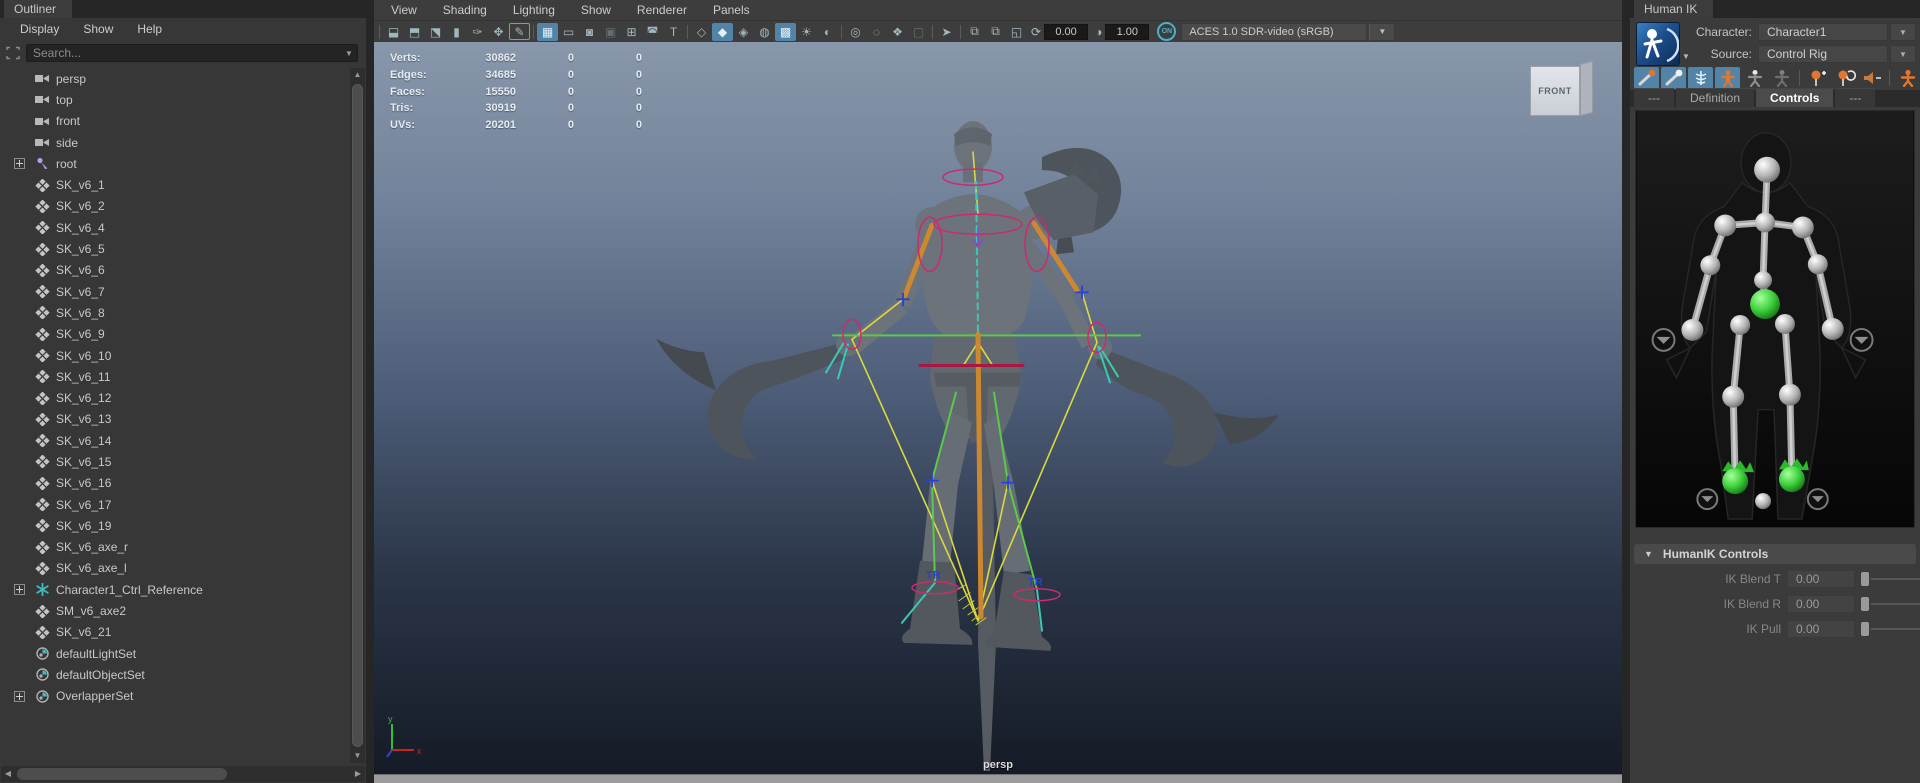 This screenshot has width=1920, height=783. What do you see at coordinates (39, 29) in the screenshot?
I see `menu-display: Display` at bounding box center [39, 29].